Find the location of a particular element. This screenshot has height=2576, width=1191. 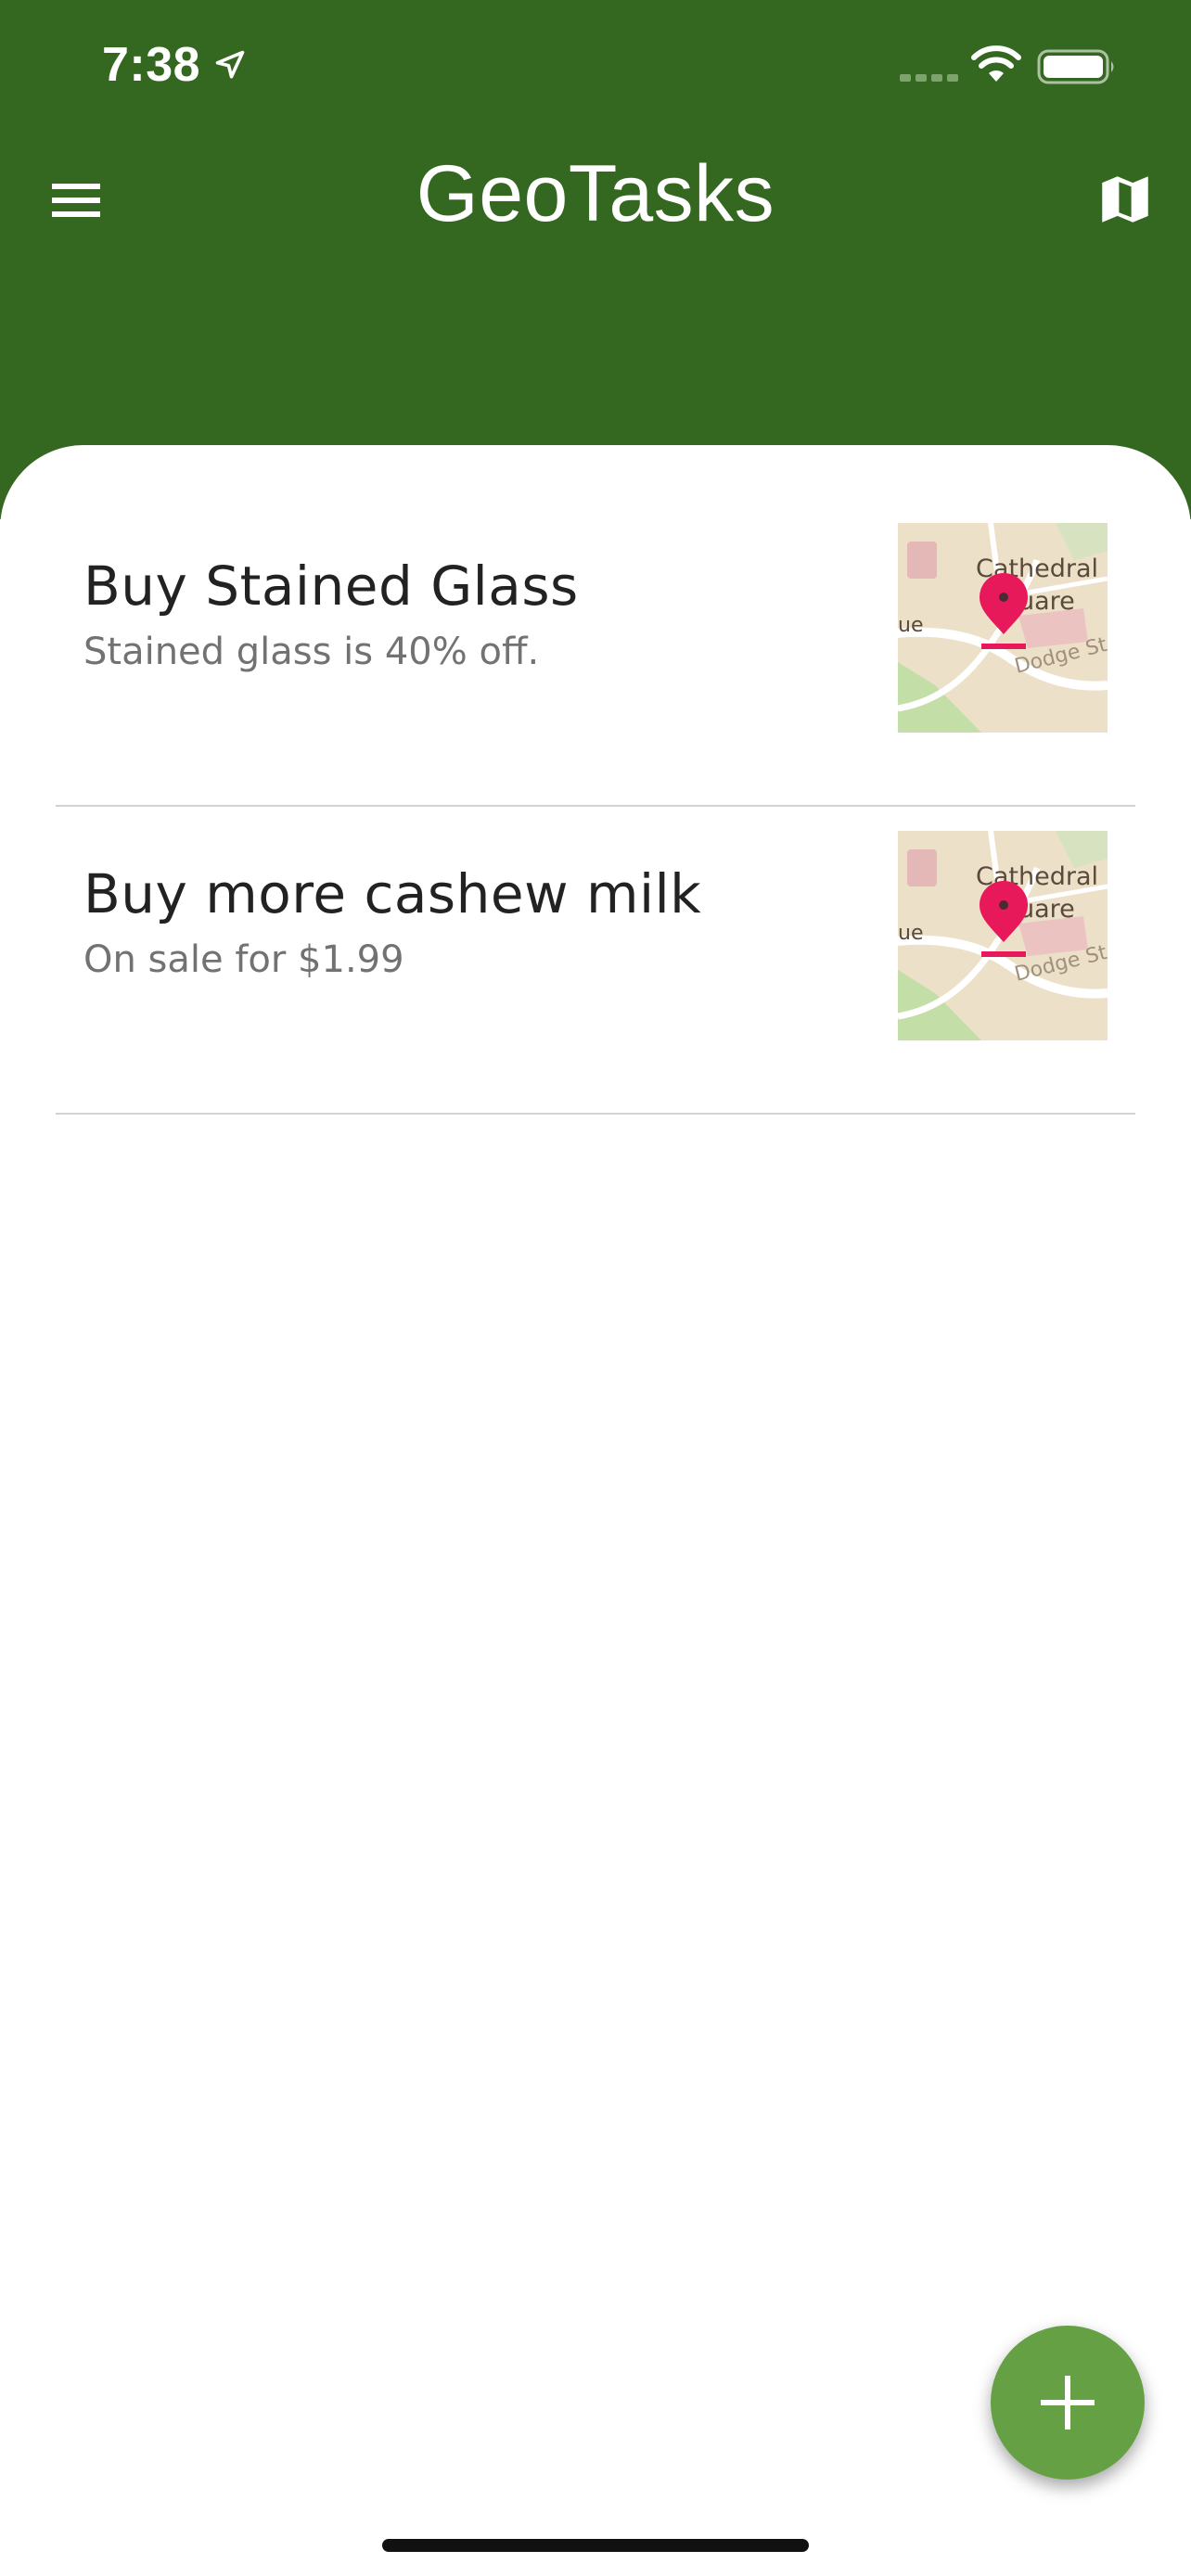

task-description: Stained glass is 40% off. is located at coordinates (311, 652).